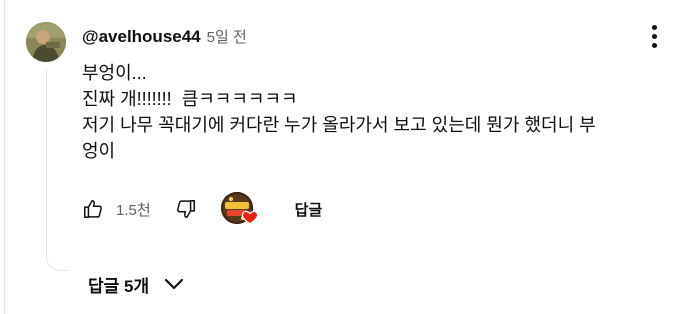 The image size is (684, 314). Describe the element at coordinates (174, 284) in the screenshot. I see `chevron-down-icon` at that location.